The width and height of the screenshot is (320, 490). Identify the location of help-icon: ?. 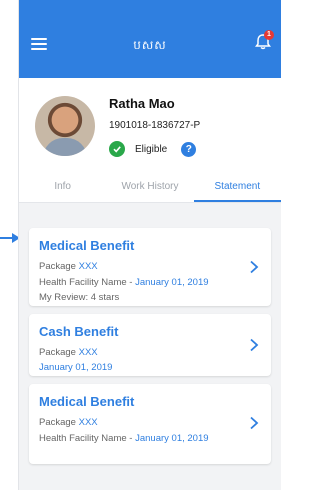
(189, 149).